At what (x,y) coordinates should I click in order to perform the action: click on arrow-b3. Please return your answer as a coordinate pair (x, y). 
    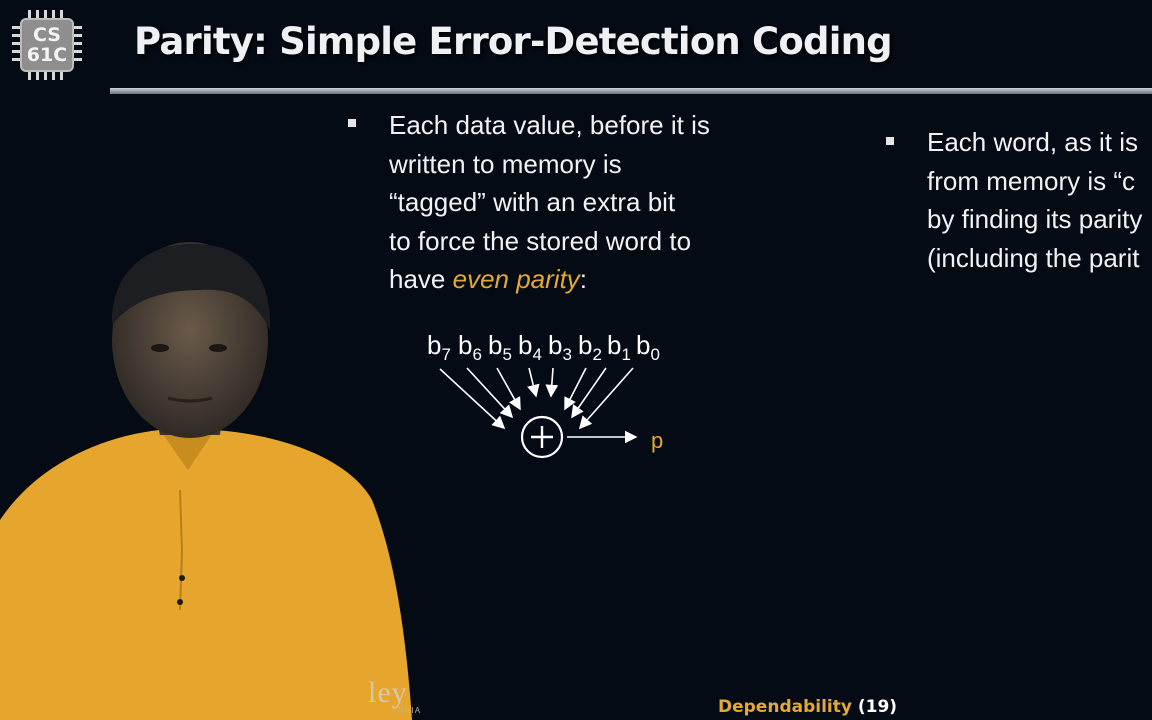
    Looking at the image, I should click on (552, 382).